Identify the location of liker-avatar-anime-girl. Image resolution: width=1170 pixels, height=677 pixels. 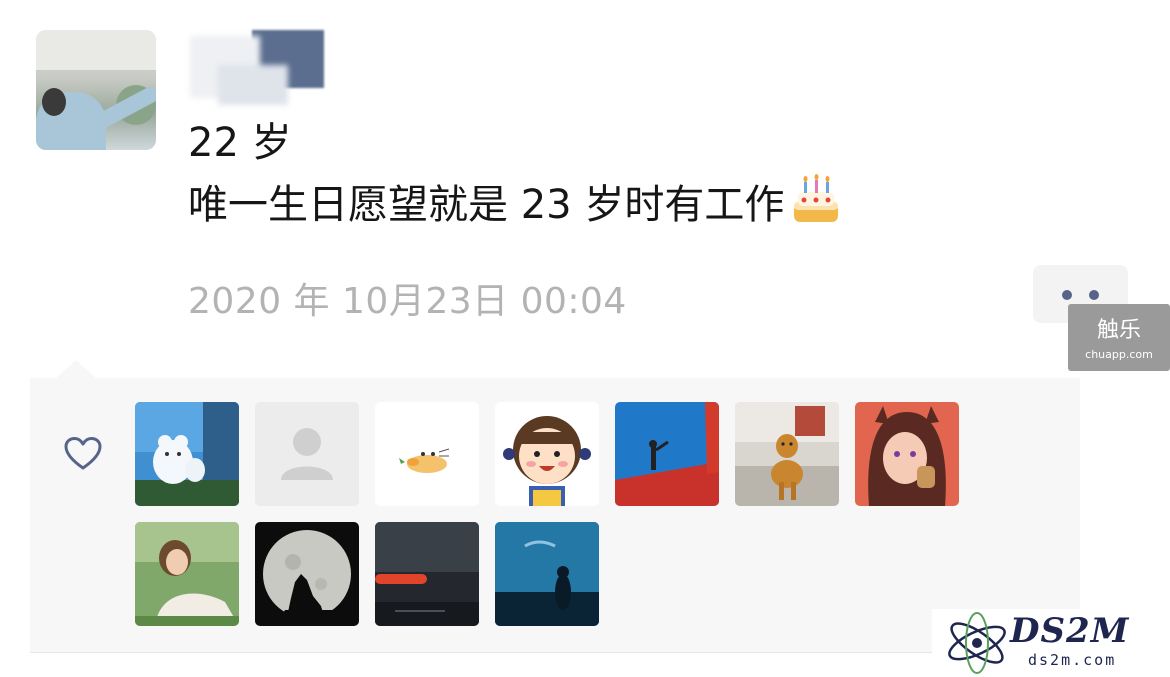
(907, 454).